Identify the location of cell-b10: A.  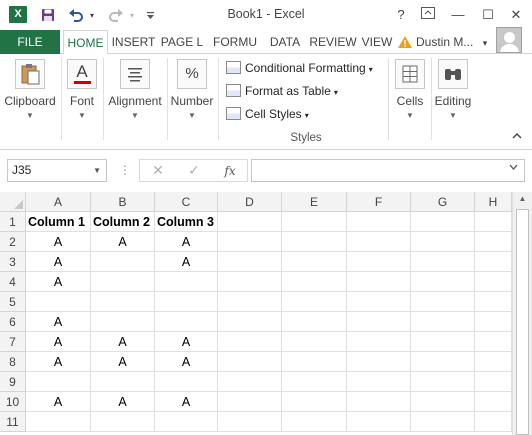
(123, 402).